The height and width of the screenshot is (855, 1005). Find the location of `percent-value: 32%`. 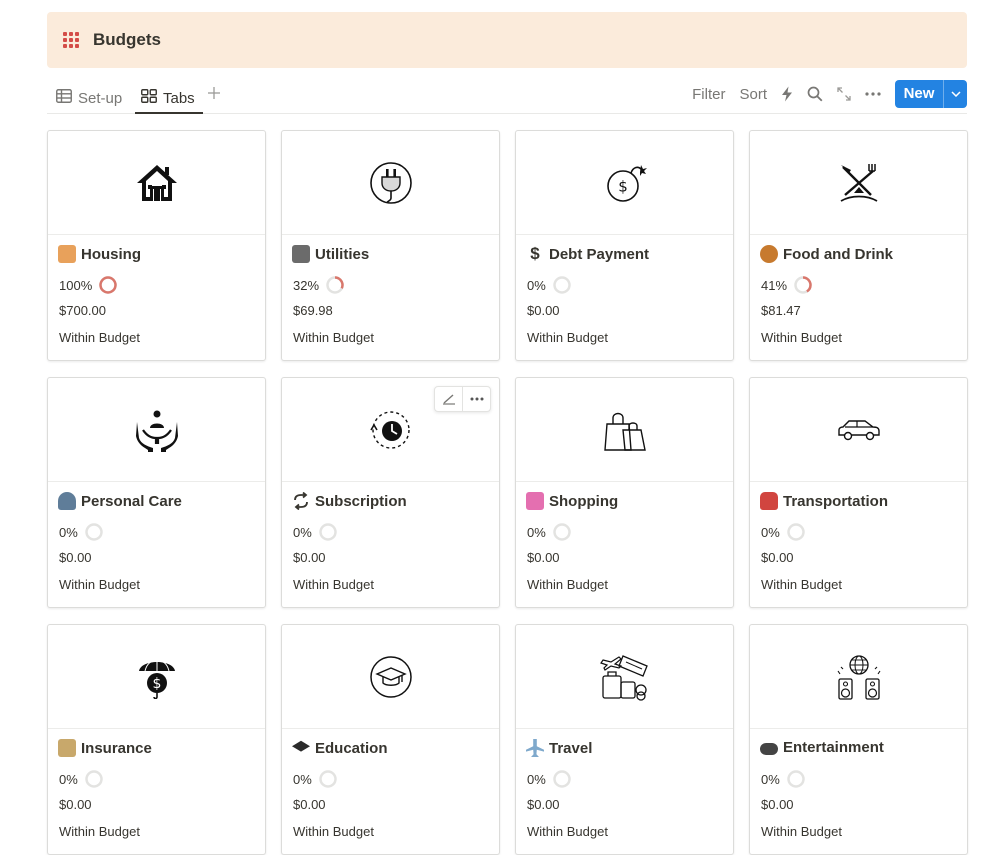

percent-value: 32% is located at coordinates (306, 285).